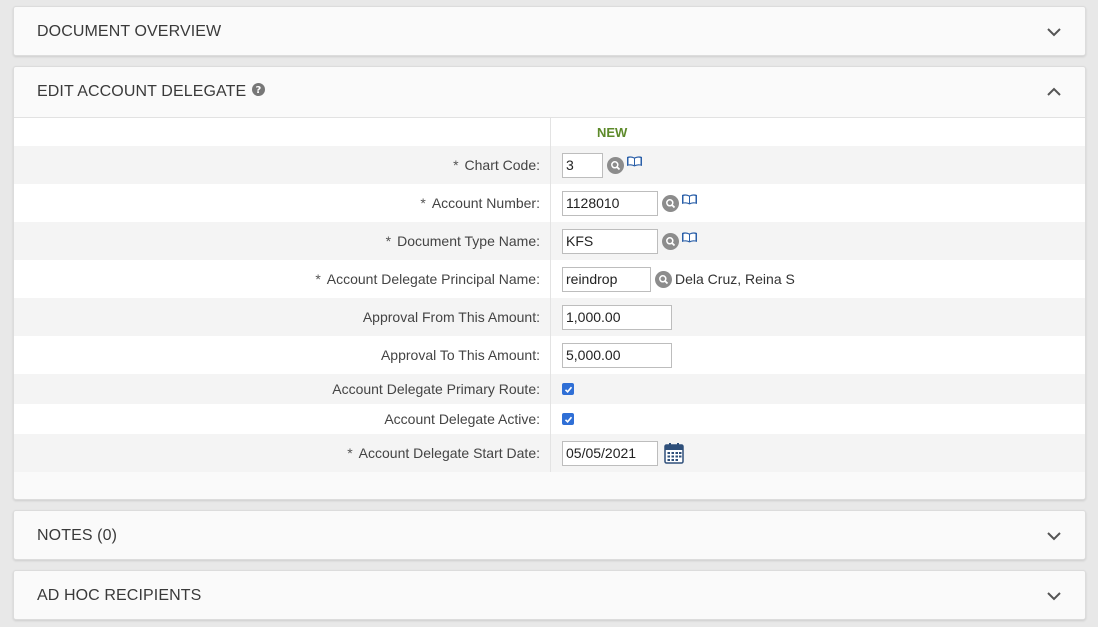 The width and height of the screenshot is (1098, 627). I want to click on chevron-up-icon, so click(1054, 92).